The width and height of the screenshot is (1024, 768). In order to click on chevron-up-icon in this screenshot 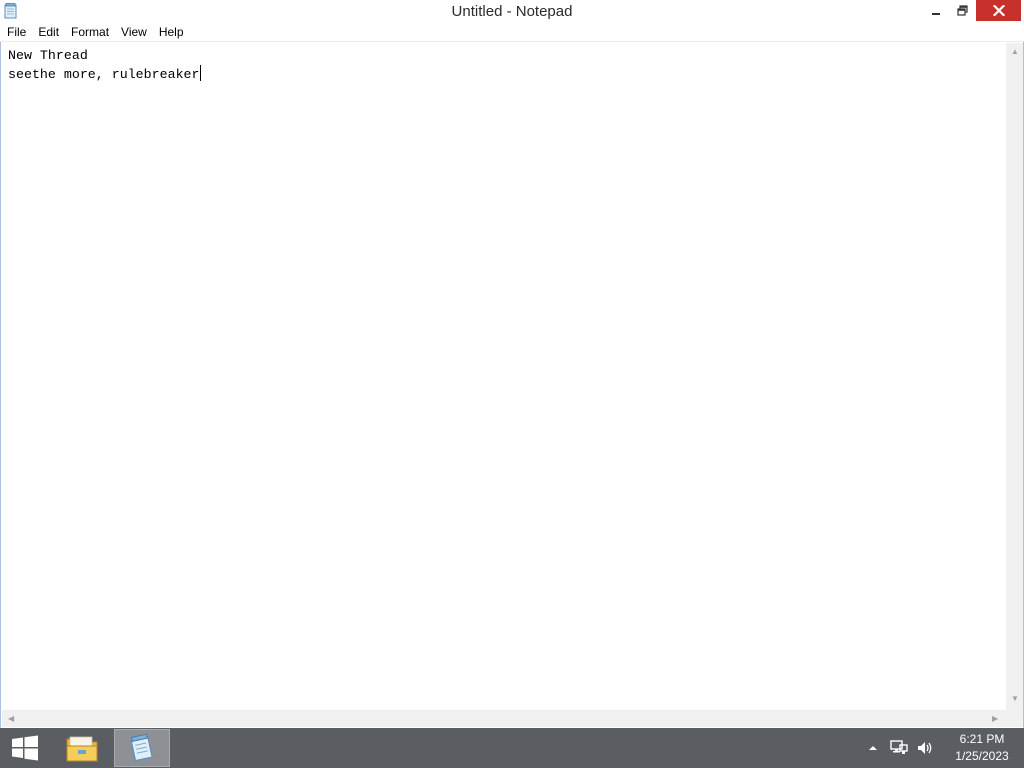, I will do `click(873, 748)`.